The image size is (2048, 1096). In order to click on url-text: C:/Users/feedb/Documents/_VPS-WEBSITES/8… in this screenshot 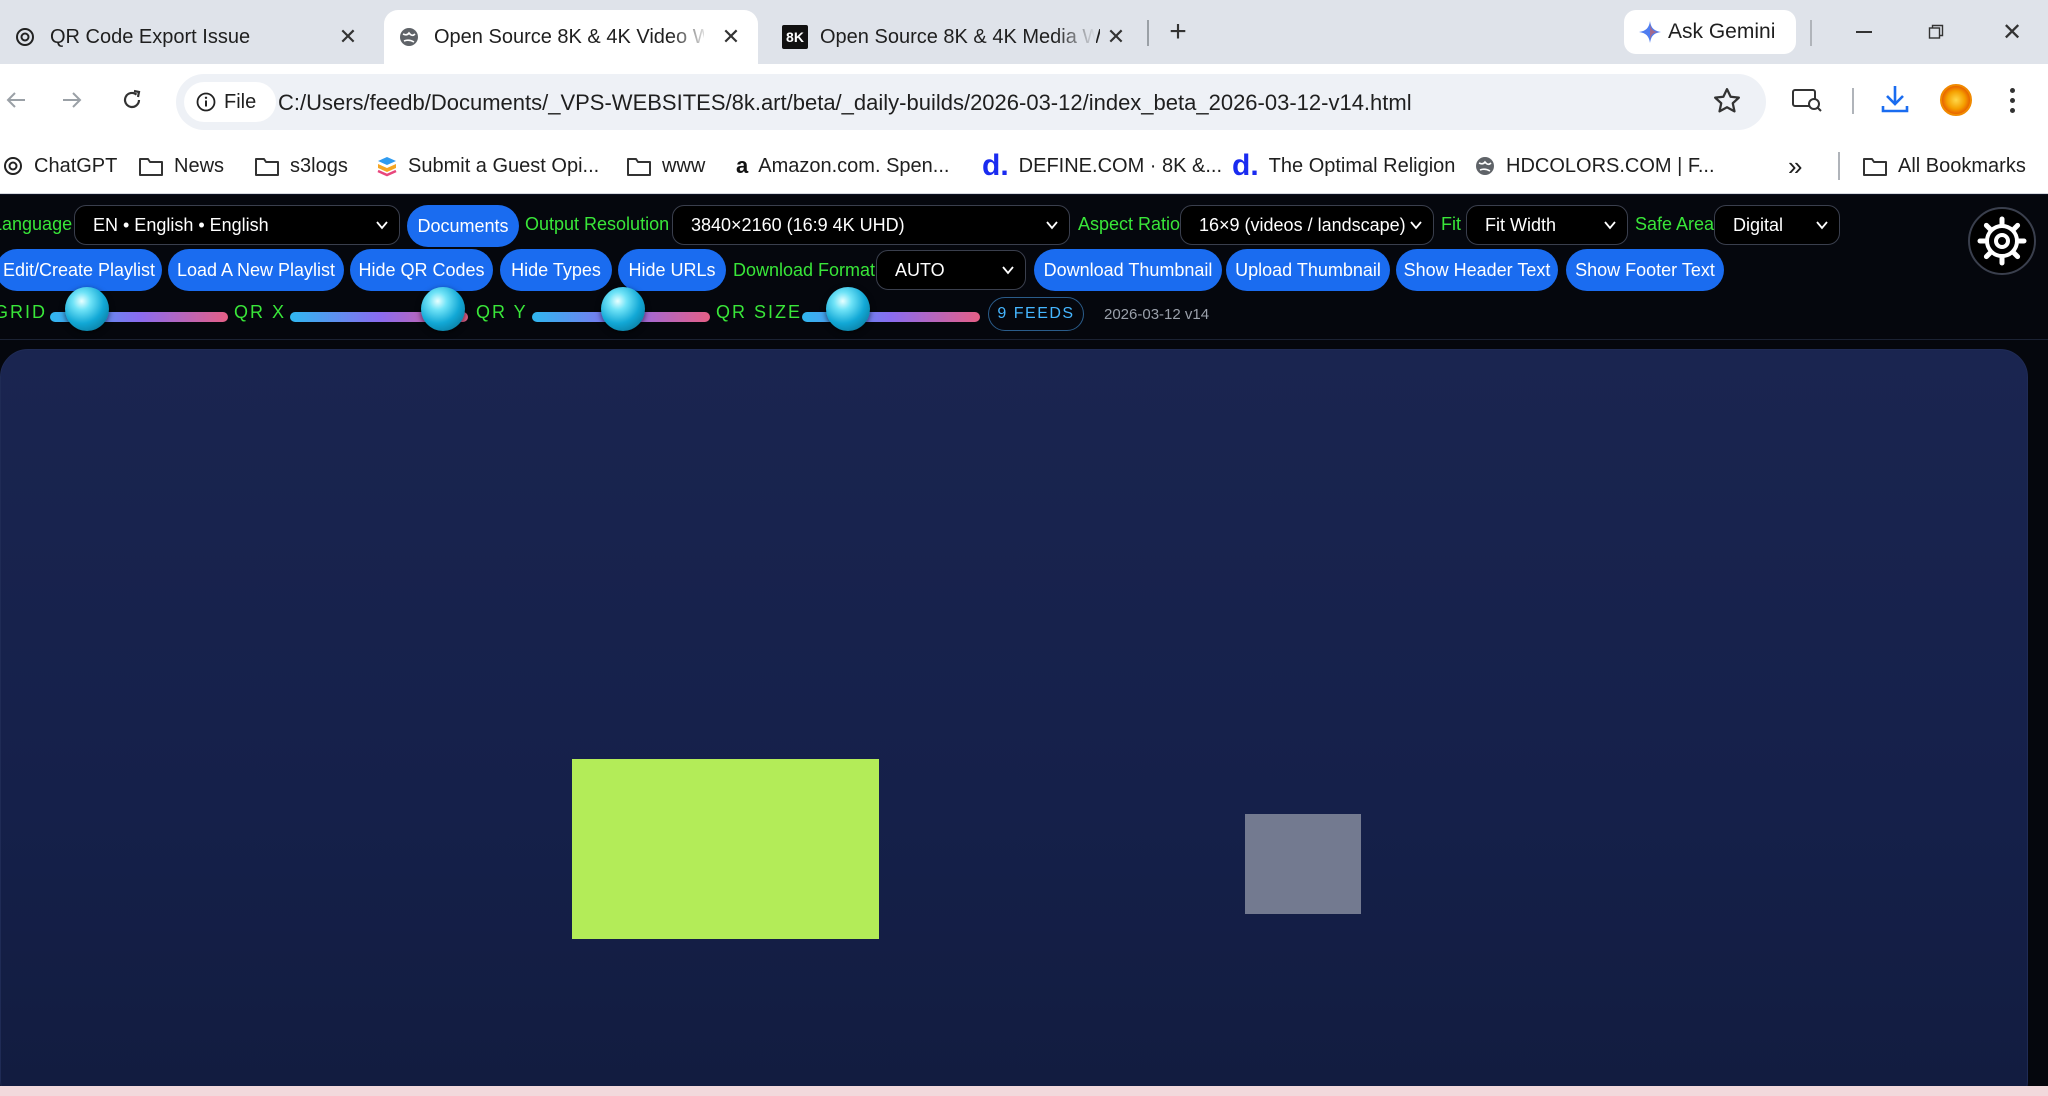, I will do `click(845, 103)`.